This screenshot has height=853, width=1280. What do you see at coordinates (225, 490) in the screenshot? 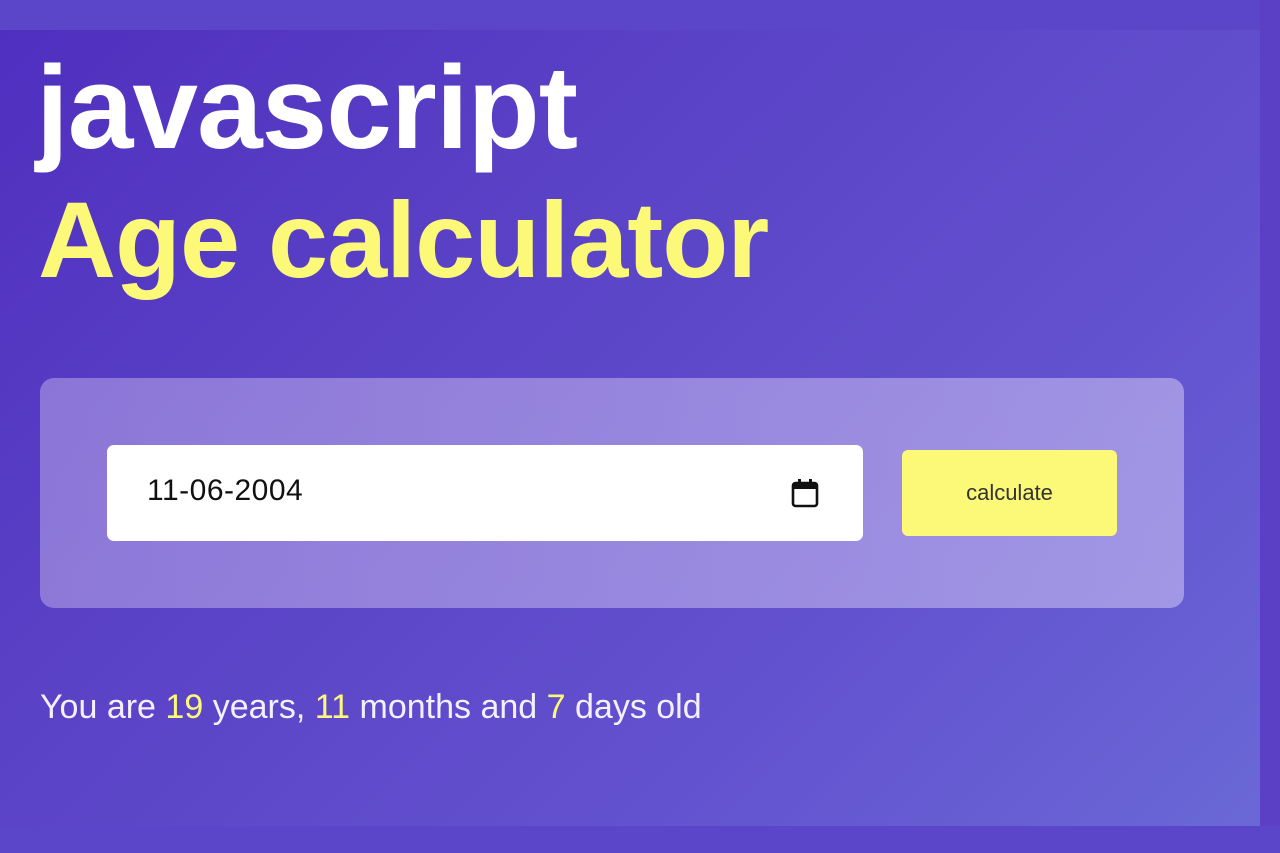
I see `birthdate-value: 11-06-2004` at bounding box center [225, 490].